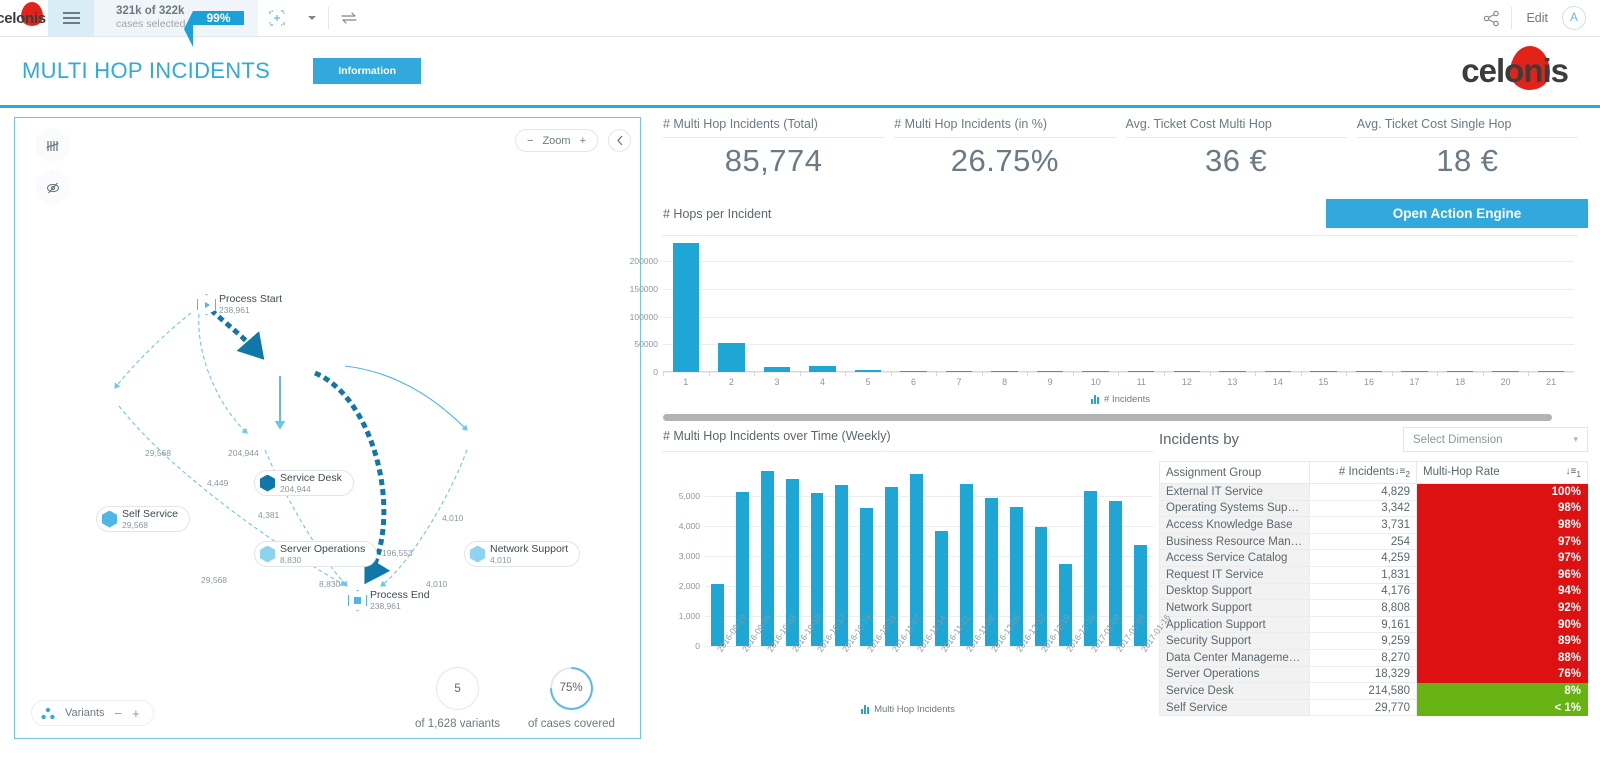 Image resolution: width=1600 pixels, height=765 pixels. I want to click on stop-icon, so click(357, 600).